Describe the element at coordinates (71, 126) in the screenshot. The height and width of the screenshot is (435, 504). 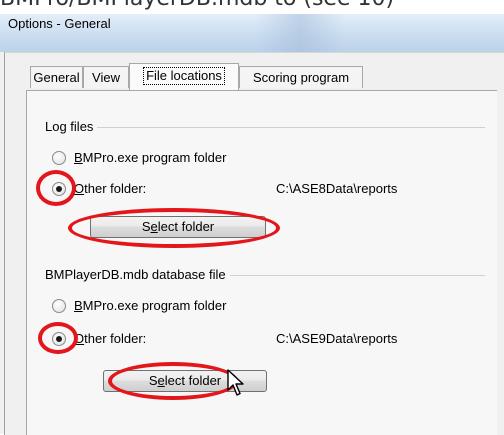
I see `log-files-group-label: Log files` at that location.